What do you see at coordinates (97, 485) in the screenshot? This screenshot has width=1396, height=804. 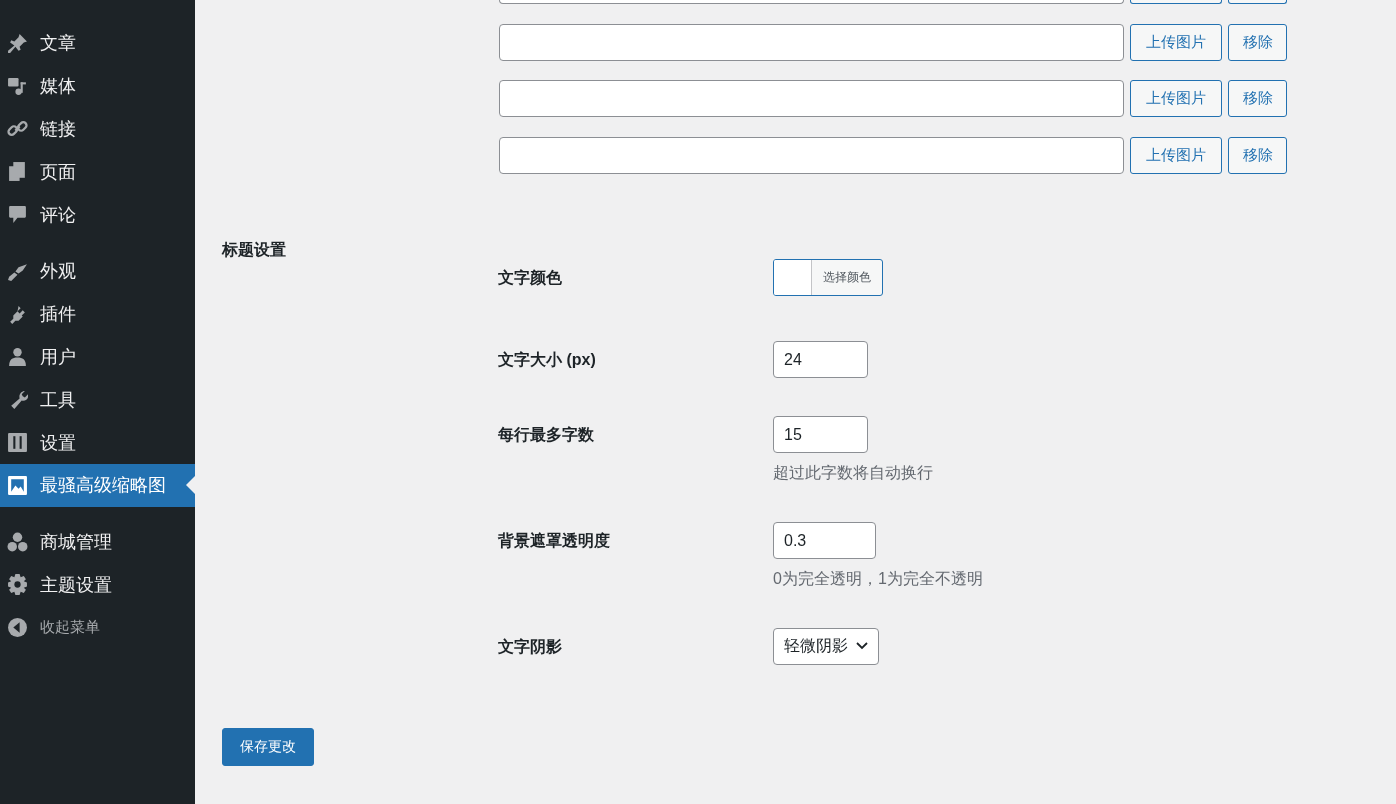 I see `sidebar-item: 最骚高级缩略图` at bounding box center [97, 485].